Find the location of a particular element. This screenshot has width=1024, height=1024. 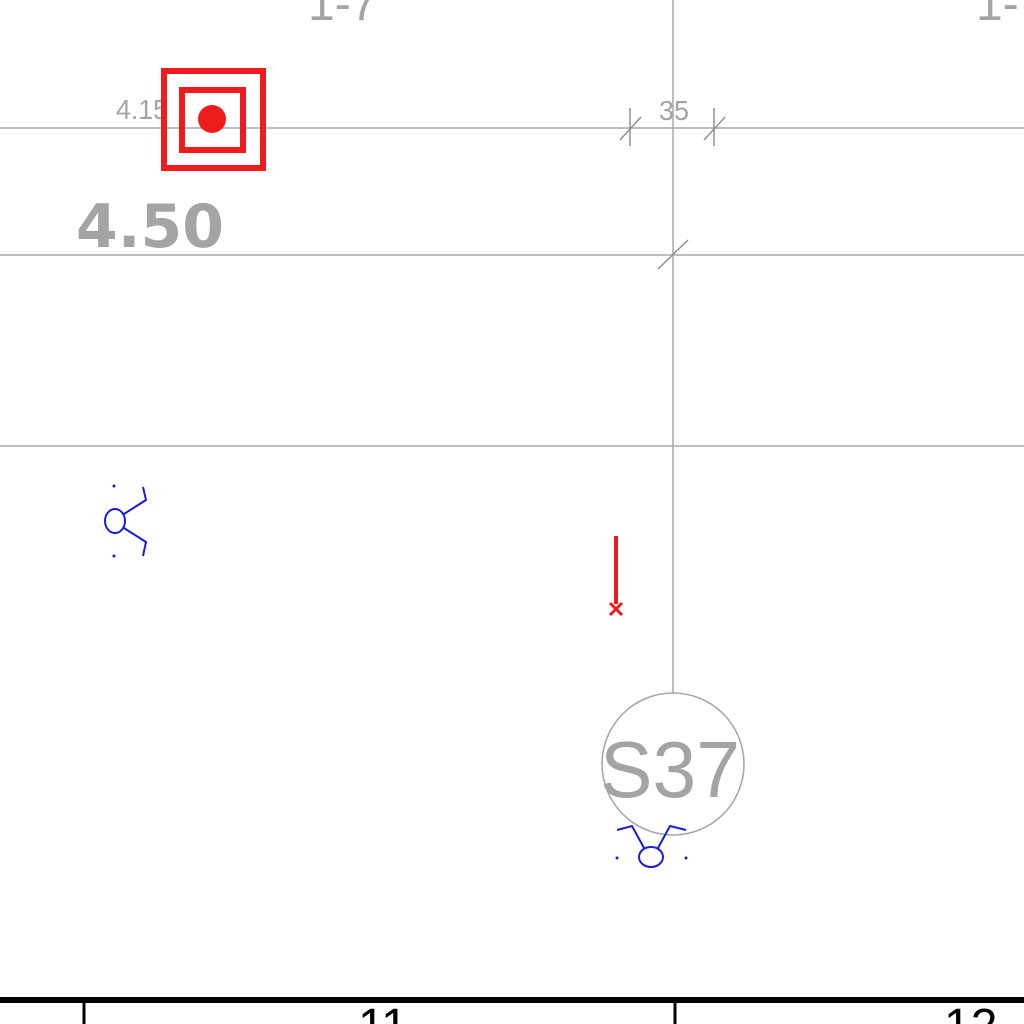

section-tag-label: S37 is located at coordinates (670, 769).